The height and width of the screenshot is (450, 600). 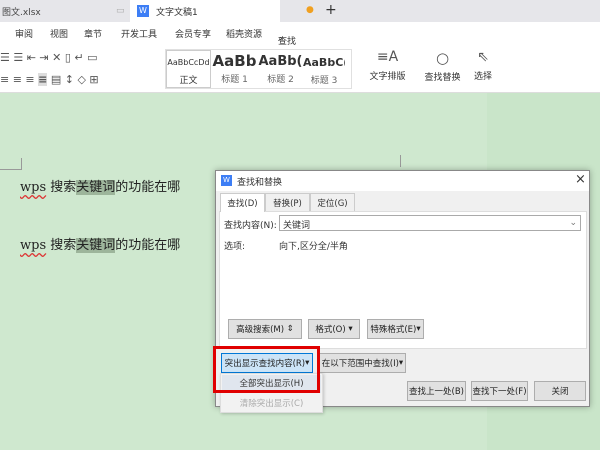 What do you see at coordinates (49, 57) in the screenshot?
I see `list-icons: ☰ ☰ ⇤ ⇥ ✕ ▯ ↵ ▭` at bounding box center [49, 57].